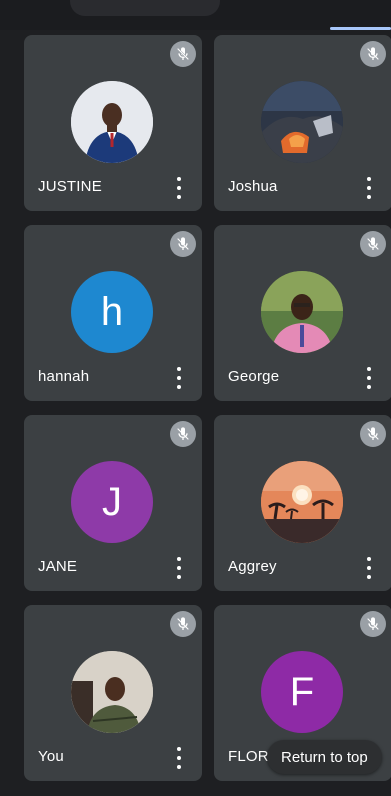  I want to click on participant-tile-justine: JUSTINE, so click(113, 123).